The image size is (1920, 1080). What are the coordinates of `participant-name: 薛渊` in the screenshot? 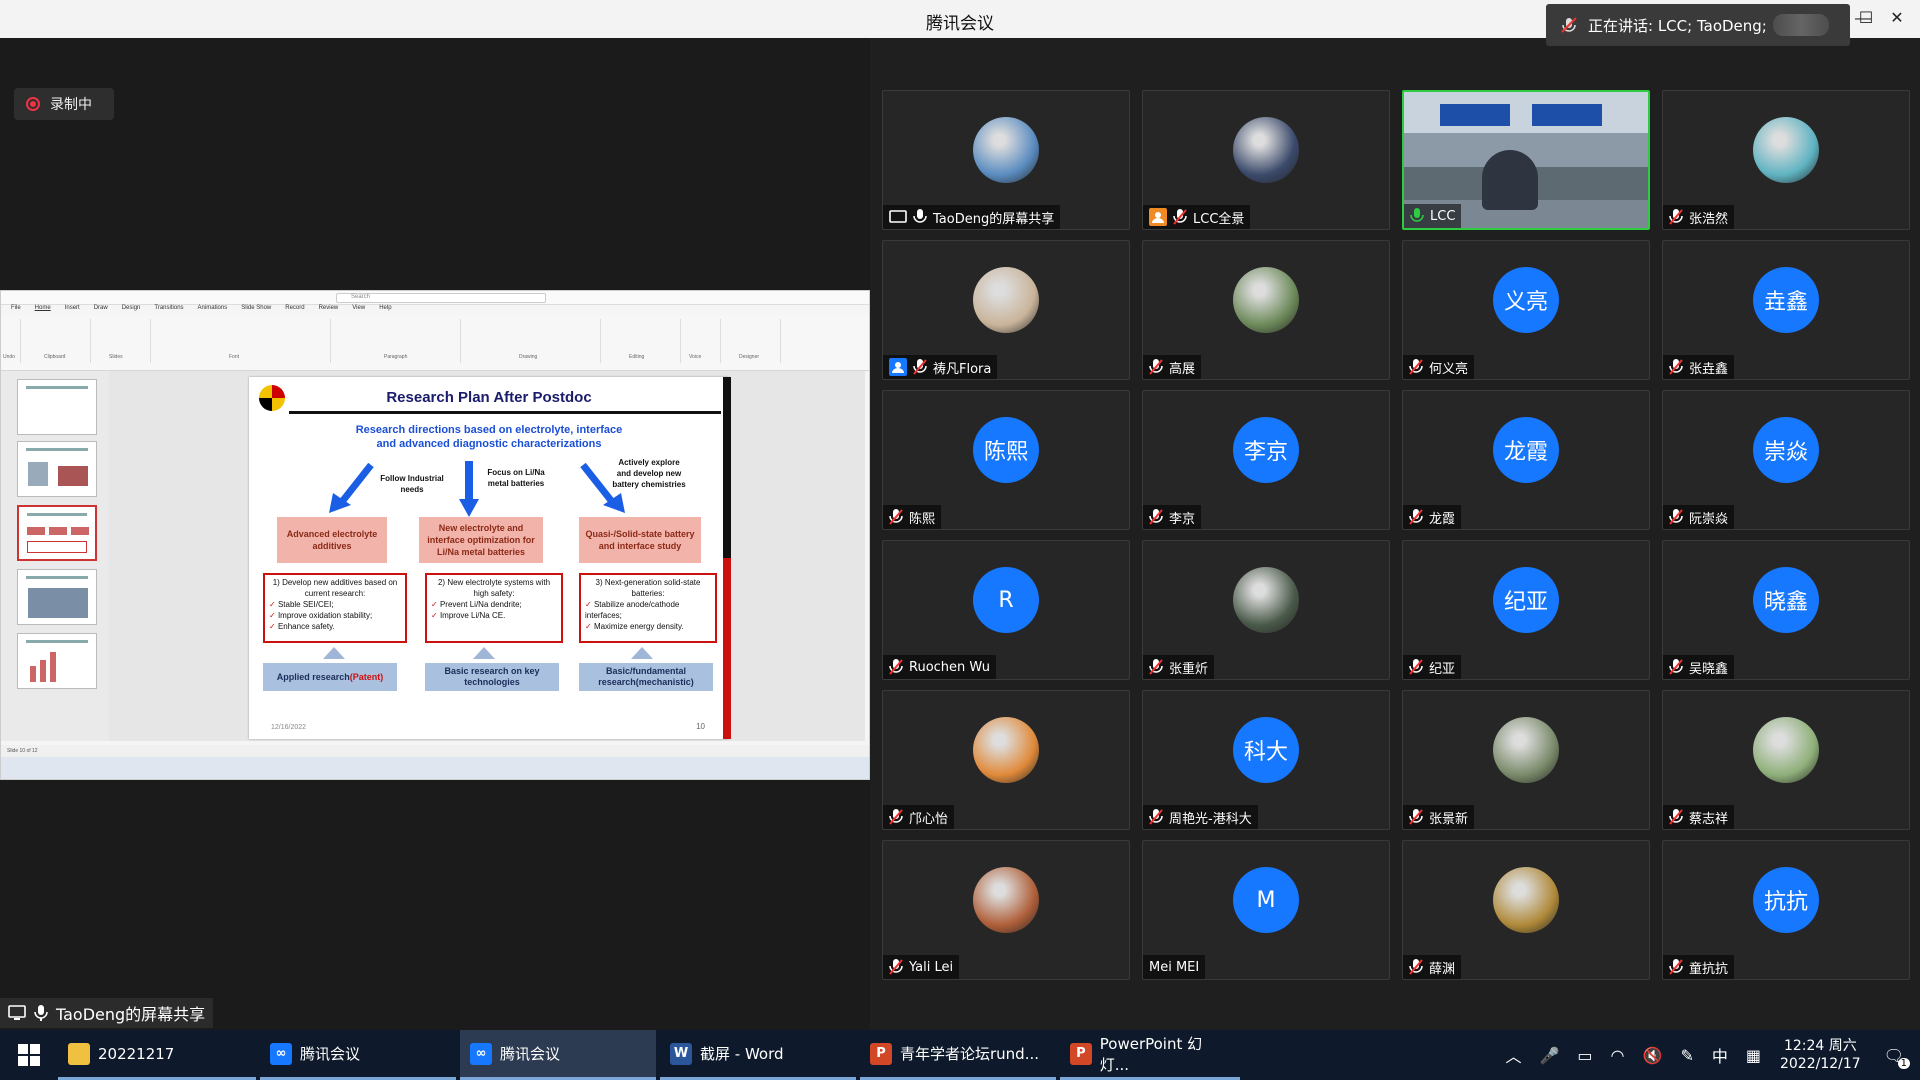 It's located at (1442, 969).